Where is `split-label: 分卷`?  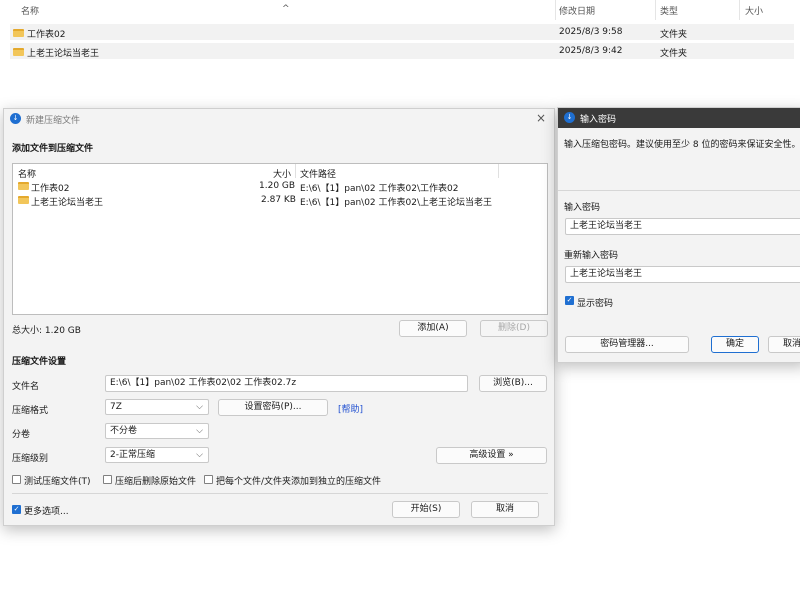
split-label: 分卷 is located at coordinates (21, 435).